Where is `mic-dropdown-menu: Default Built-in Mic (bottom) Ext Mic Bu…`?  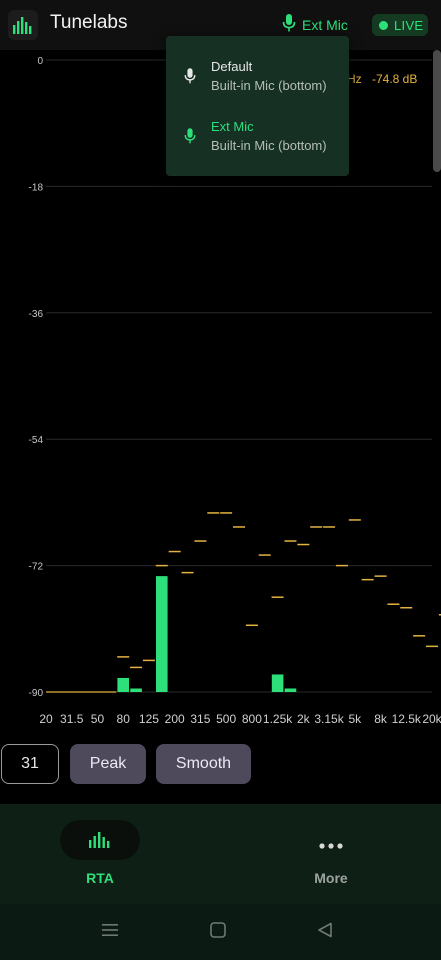 mic-dropdown-menu: Default Built-in Mic (bottom) Ext Mic Bu… is located at coordinates (257, 106).